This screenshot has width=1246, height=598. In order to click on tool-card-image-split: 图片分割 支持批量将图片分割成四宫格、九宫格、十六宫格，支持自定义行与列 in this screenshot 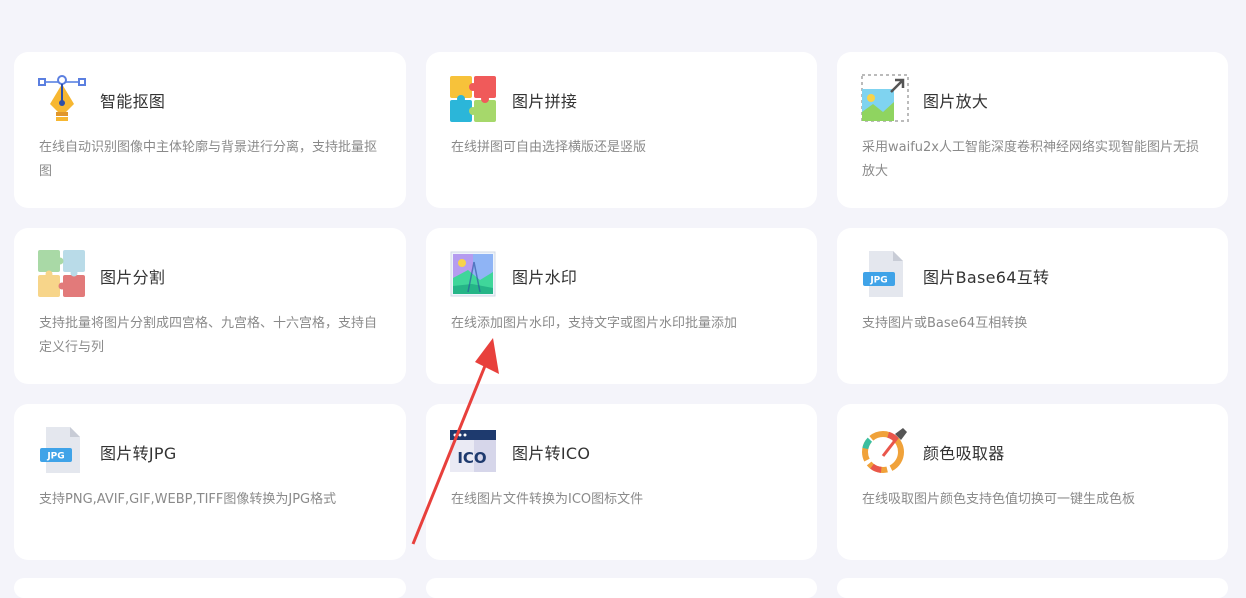, I will do `click(210, 306)`.